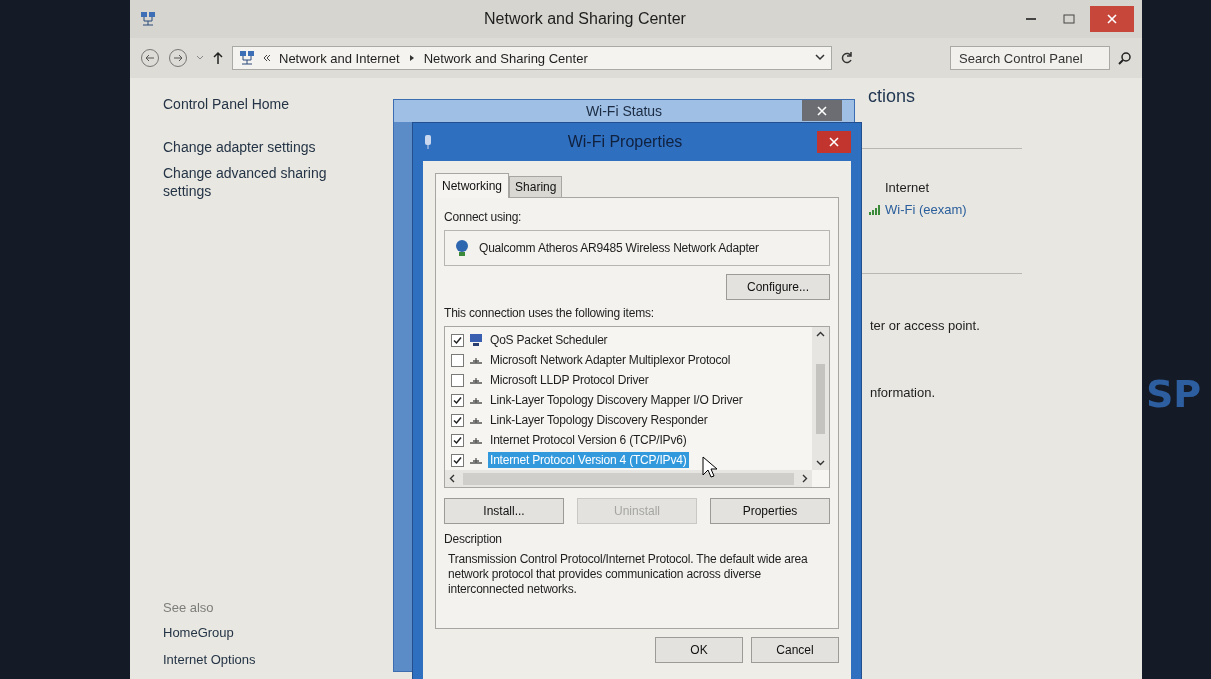 This screenshot has width=1211, height=679. I want to click on see-also-link: Internet Options, so click(271, 659).